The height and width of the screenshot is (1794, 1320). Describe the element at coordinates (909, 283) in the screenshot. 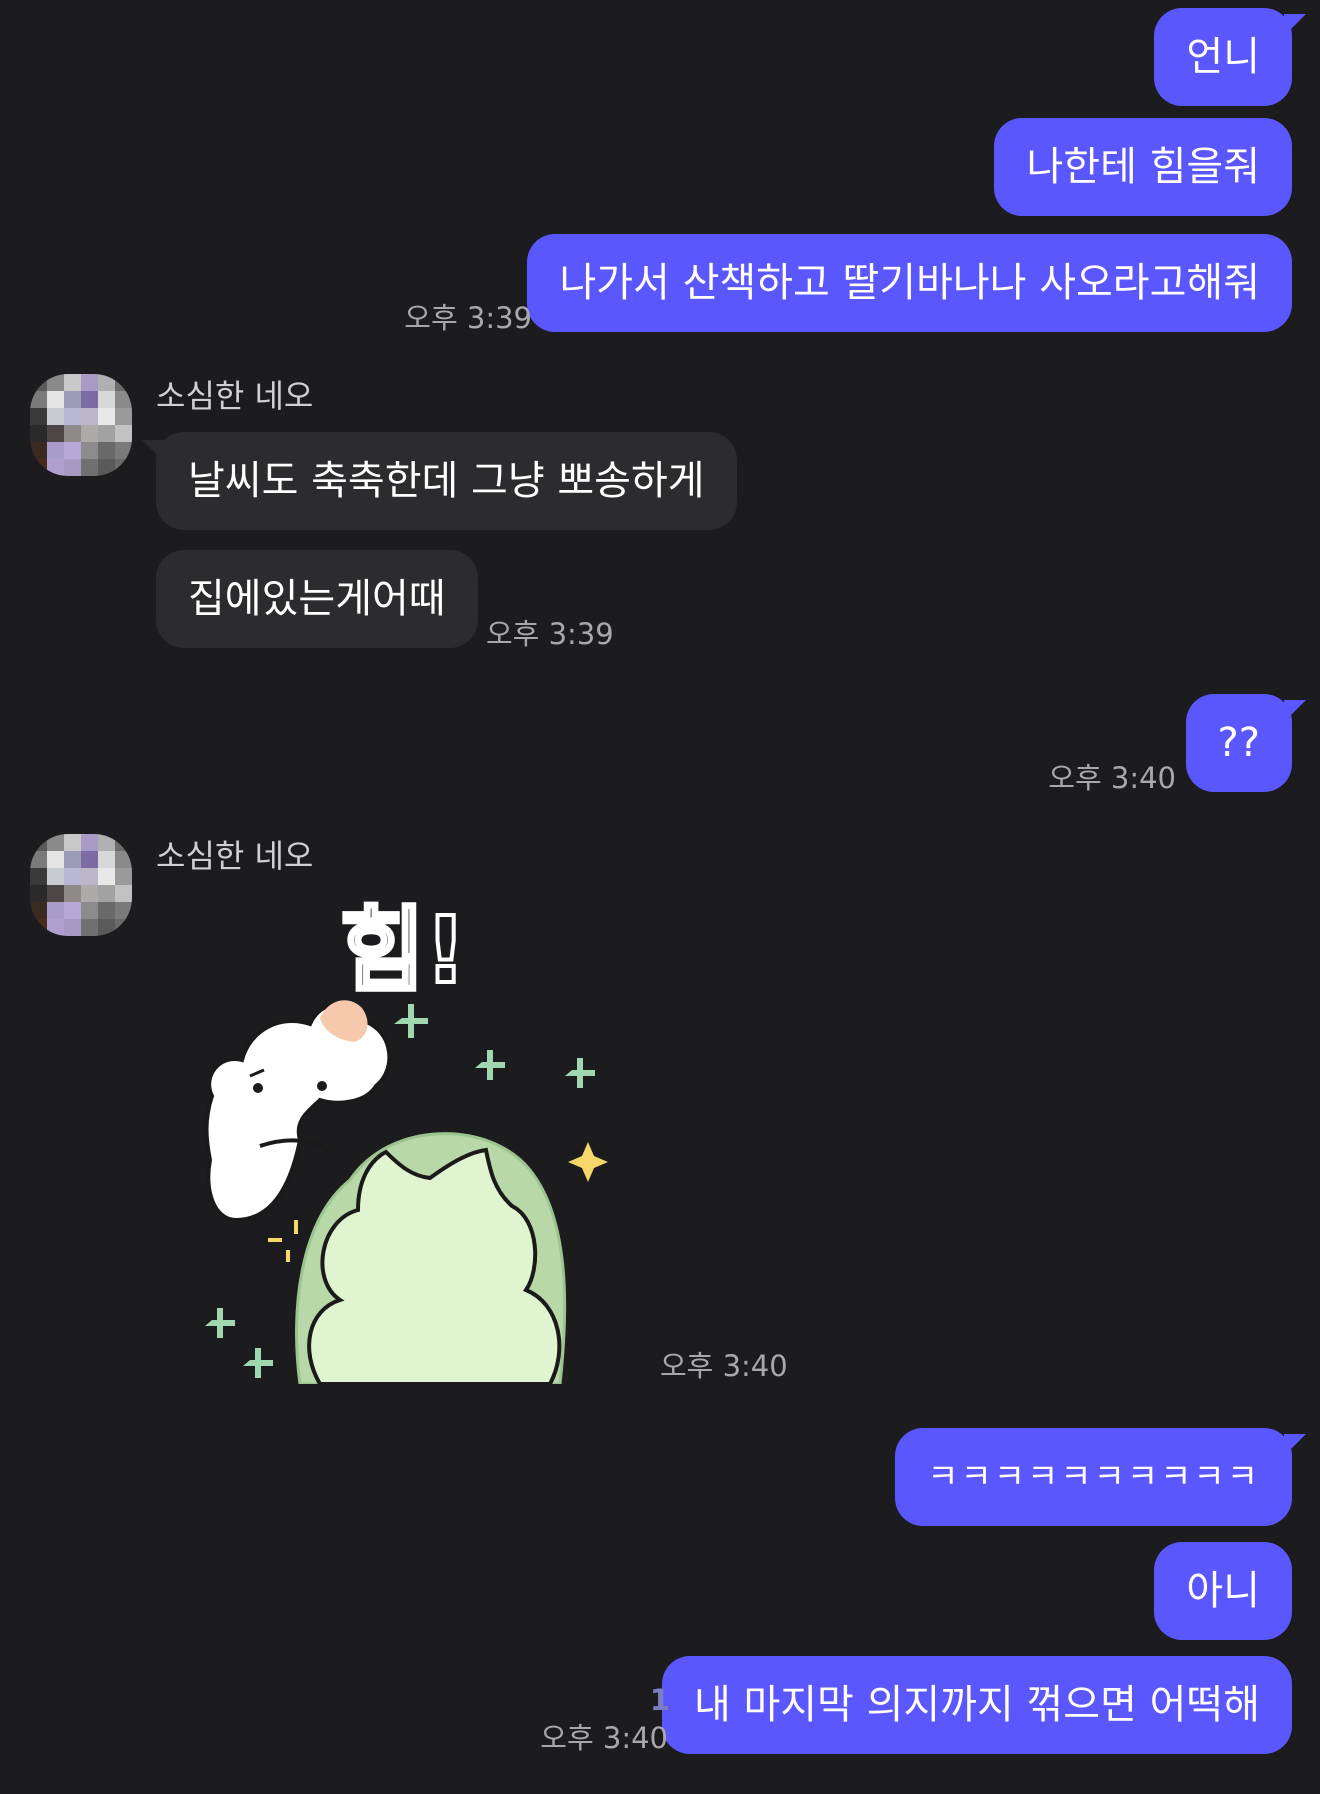

I see `outgoing-message: 나가서 산책하고 딸기바나나 사오라고해줘` at that location.